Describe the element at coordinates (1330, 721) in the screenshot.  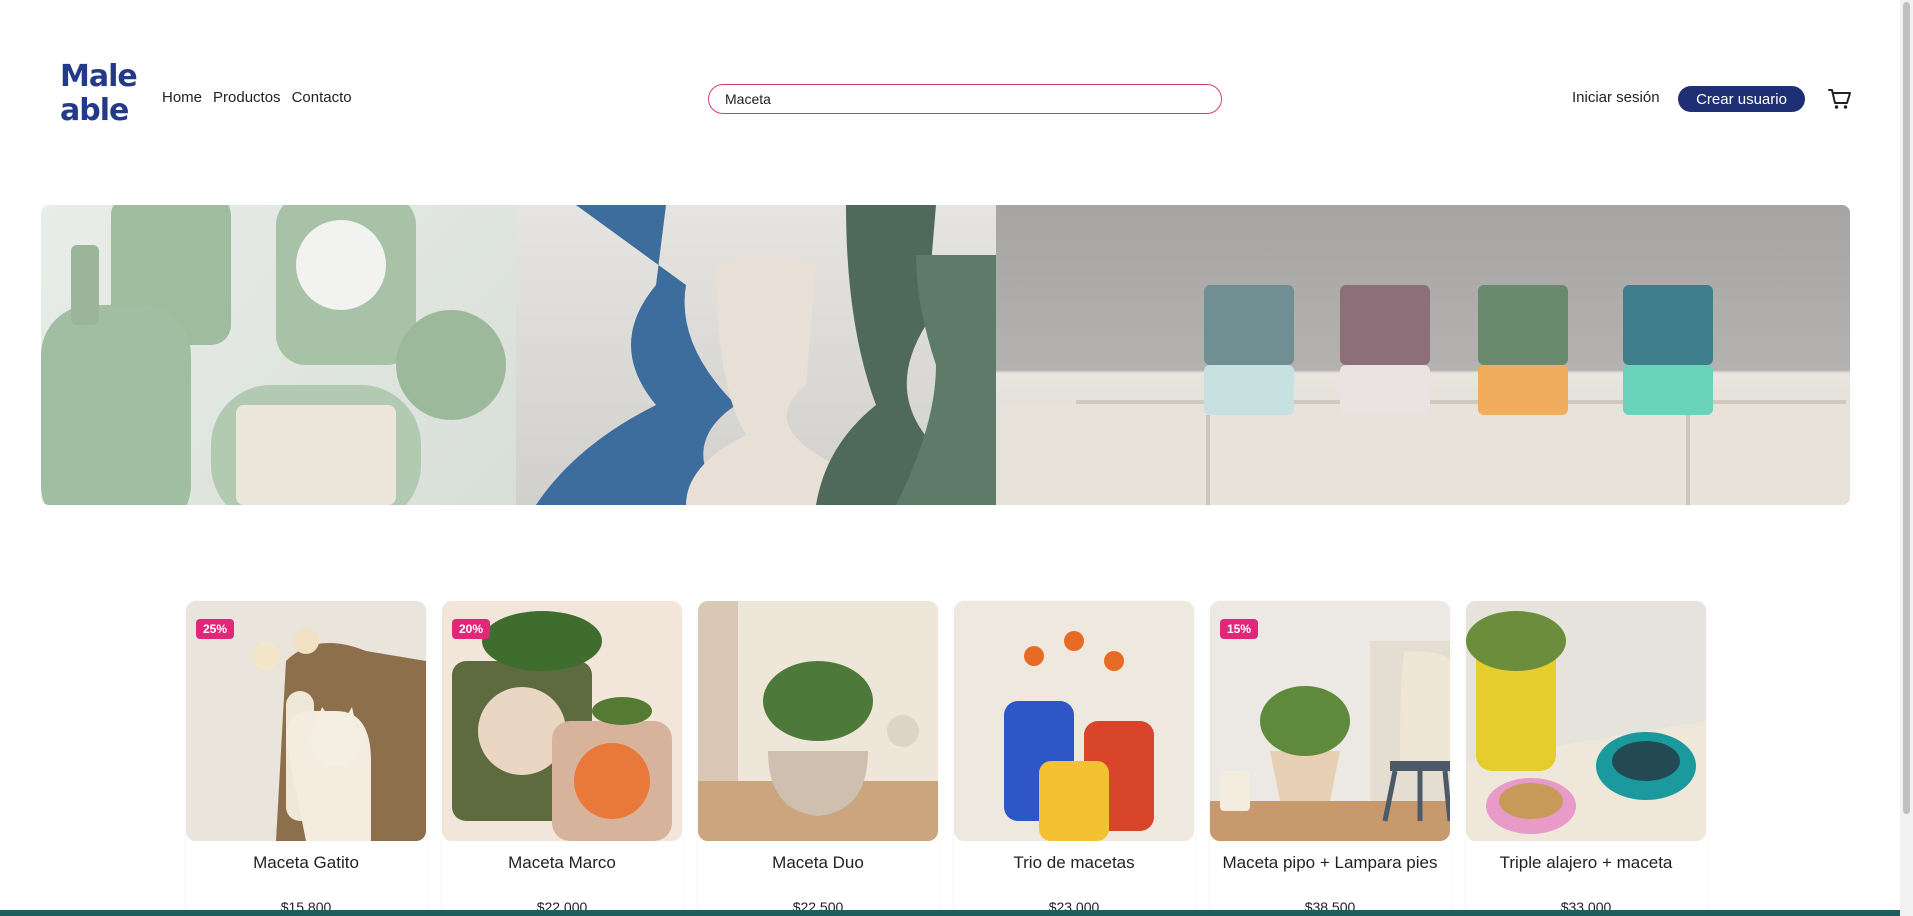
I see `product-image: 15%` at that location.